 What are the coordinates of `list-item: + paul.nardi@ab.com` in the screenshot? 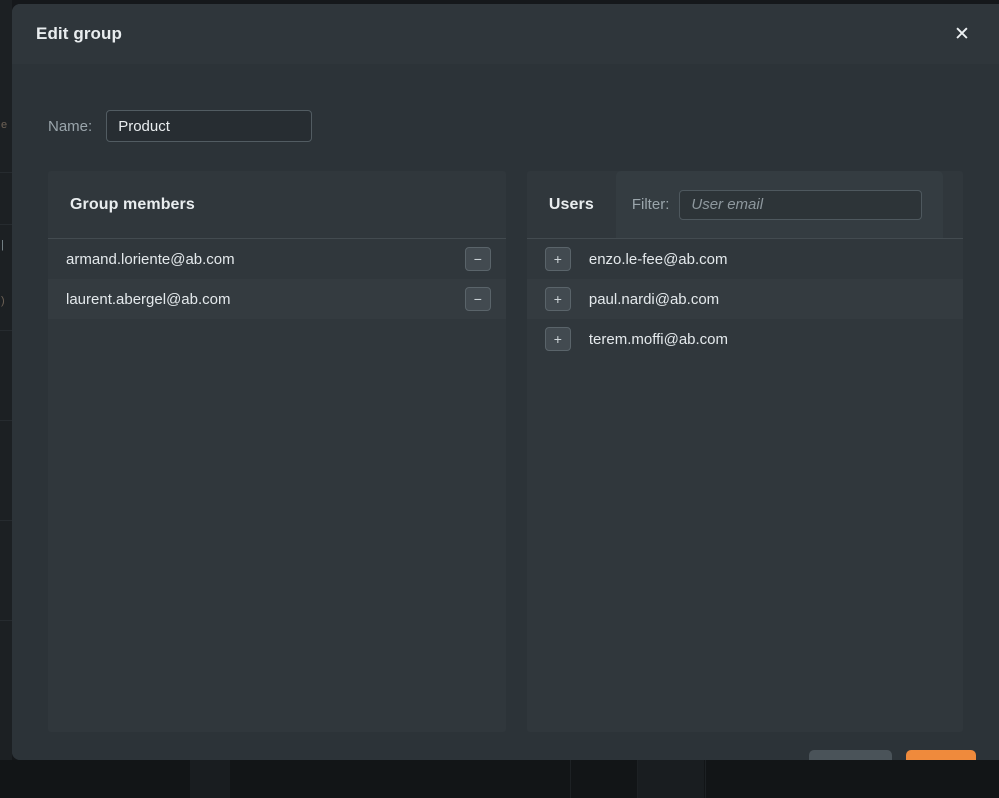 It's located at (744, 299).